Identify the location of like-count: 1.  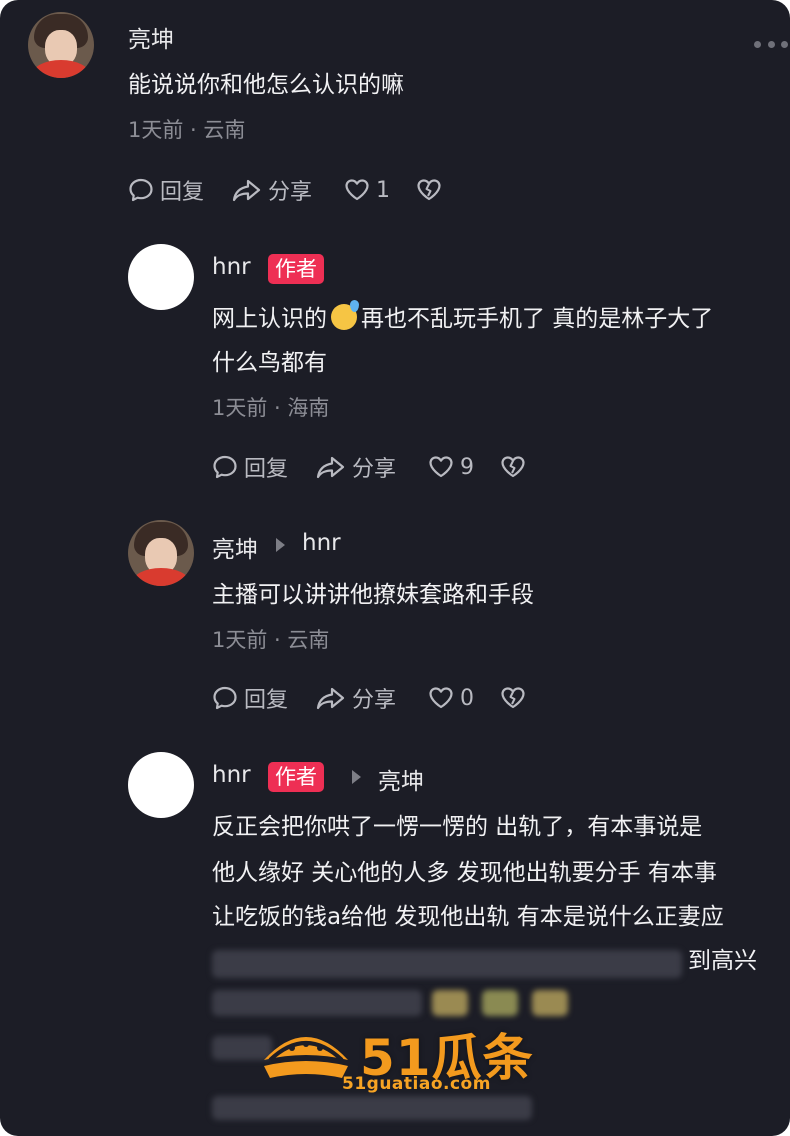
(383, 190).